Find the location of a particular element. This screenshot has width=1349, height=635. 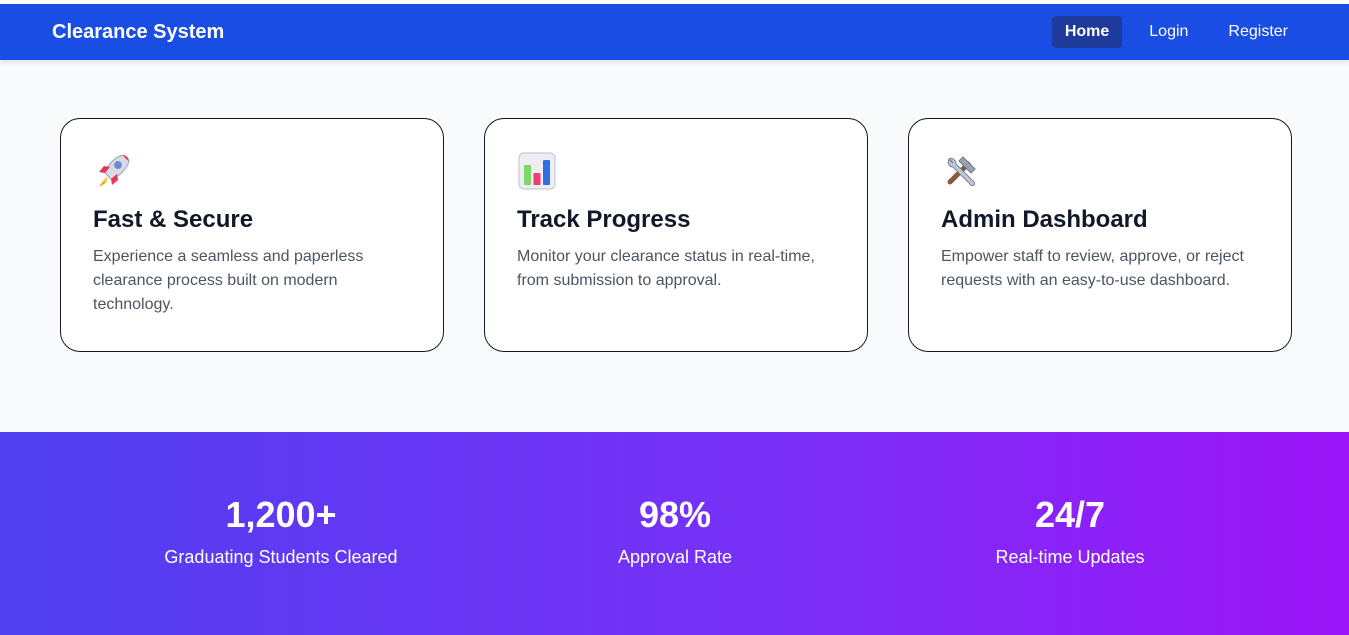

brand-title: Clearance System is located at coordinates (138, 32).